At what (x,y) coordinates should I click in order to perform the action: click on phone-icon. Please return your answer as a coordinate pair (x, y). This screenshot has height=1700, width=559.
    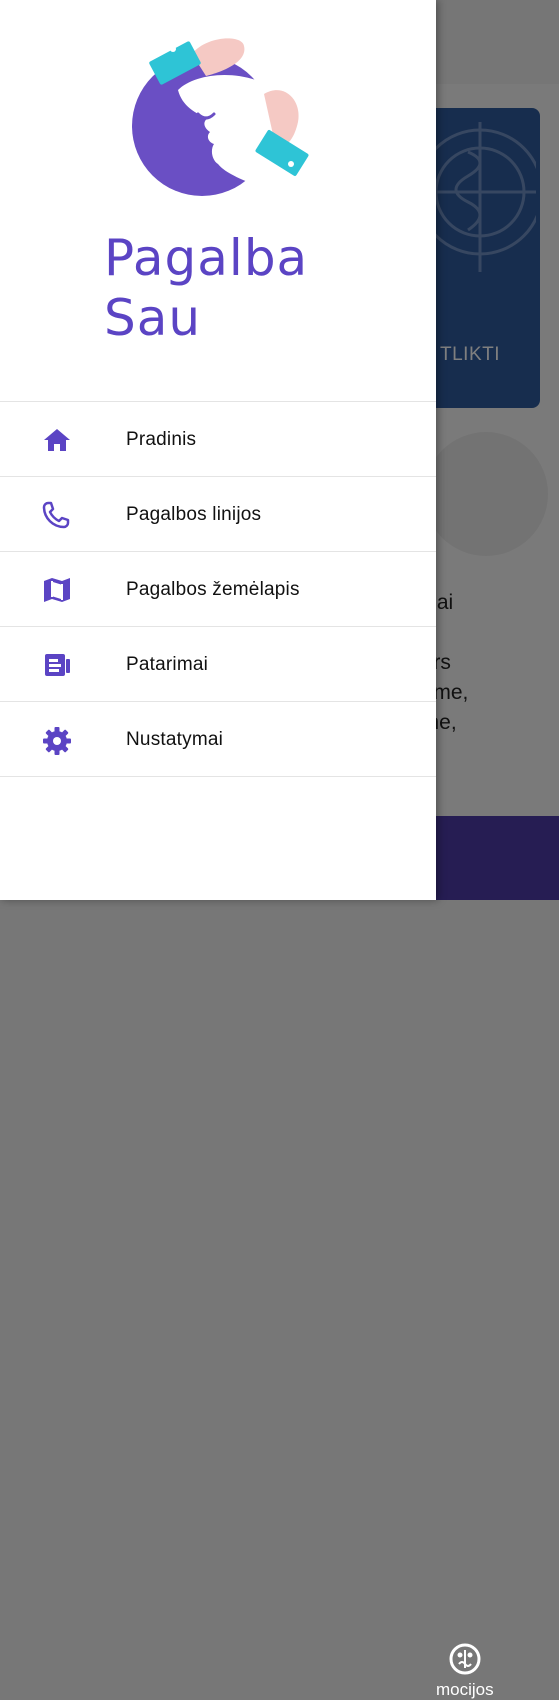
    Looking at the image, I should click on (57, 515).